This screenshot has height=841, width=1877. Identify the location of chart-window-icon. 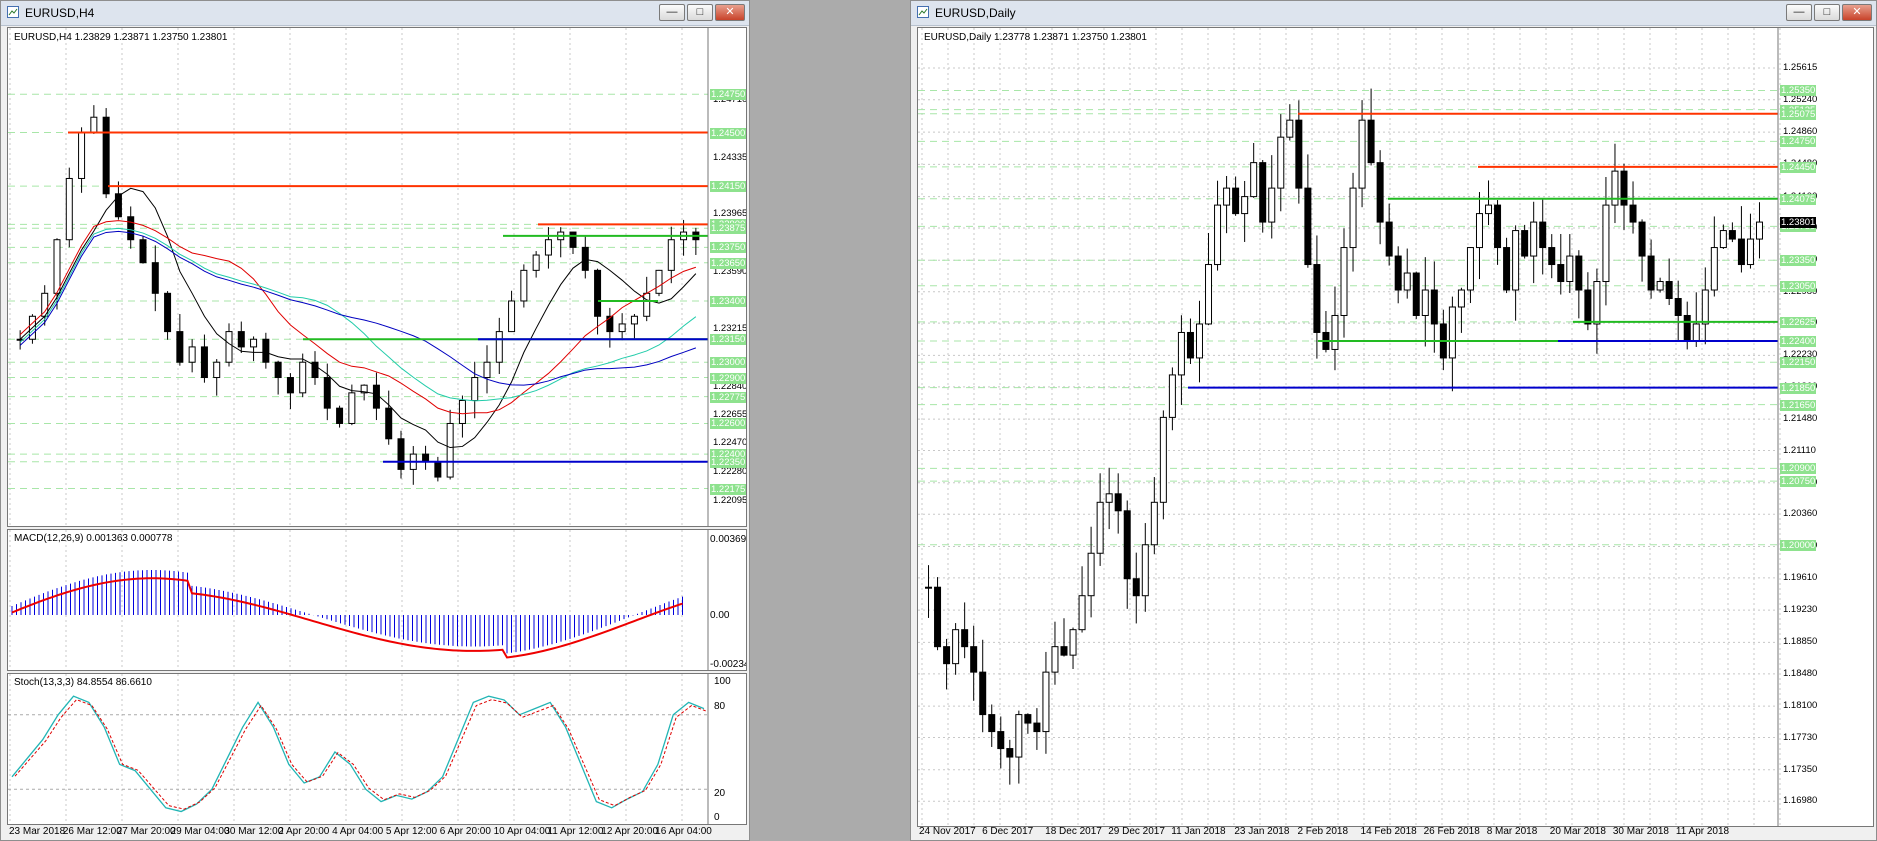
(13, 12).